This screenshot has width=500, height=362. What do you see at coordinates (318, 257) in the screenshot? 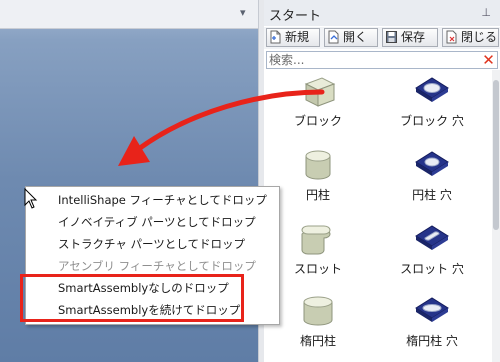
I see `catalog-item-slot: スロット` at bounding box center [318, 257].